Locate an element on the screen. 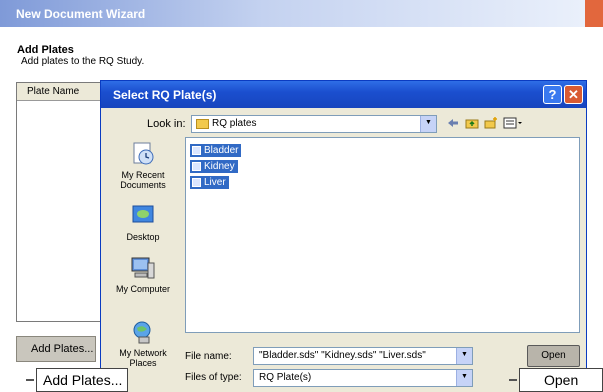 This screenshot has width=603, height=392. wizard-subtitle: Add plates to the RQ Study. is located at coordinates (83, 61).